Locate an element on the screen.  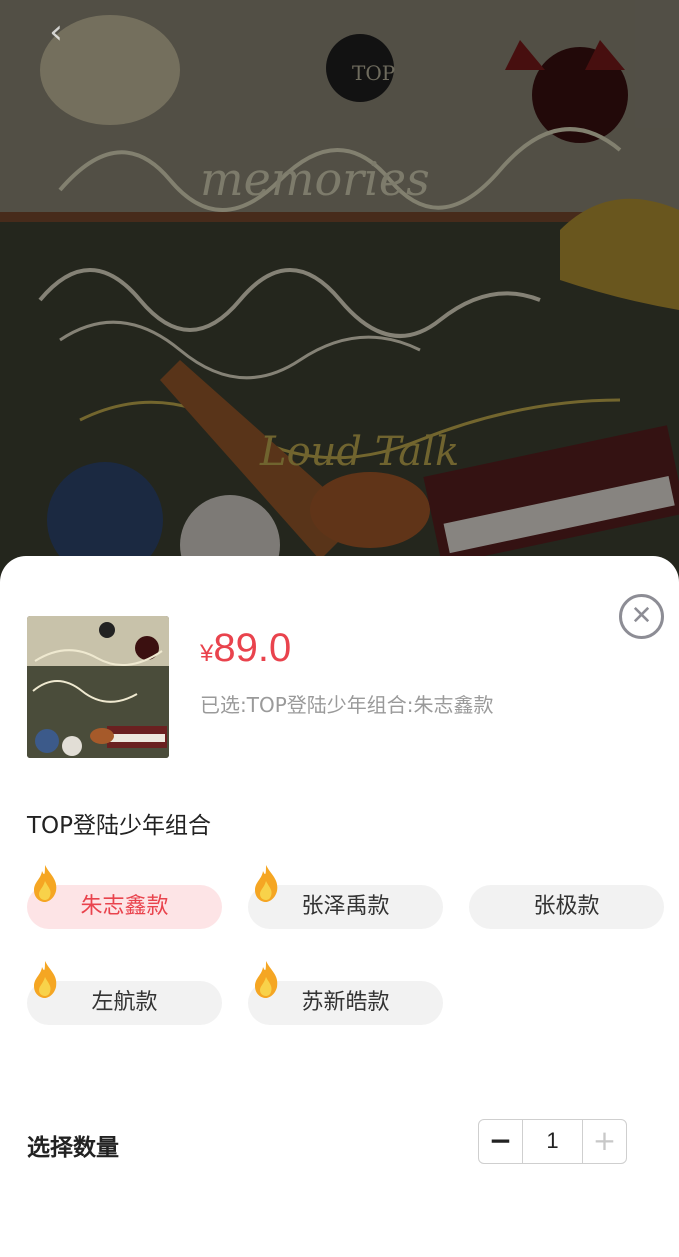
option-label: 张极款 is located at coordinates (566, 906).